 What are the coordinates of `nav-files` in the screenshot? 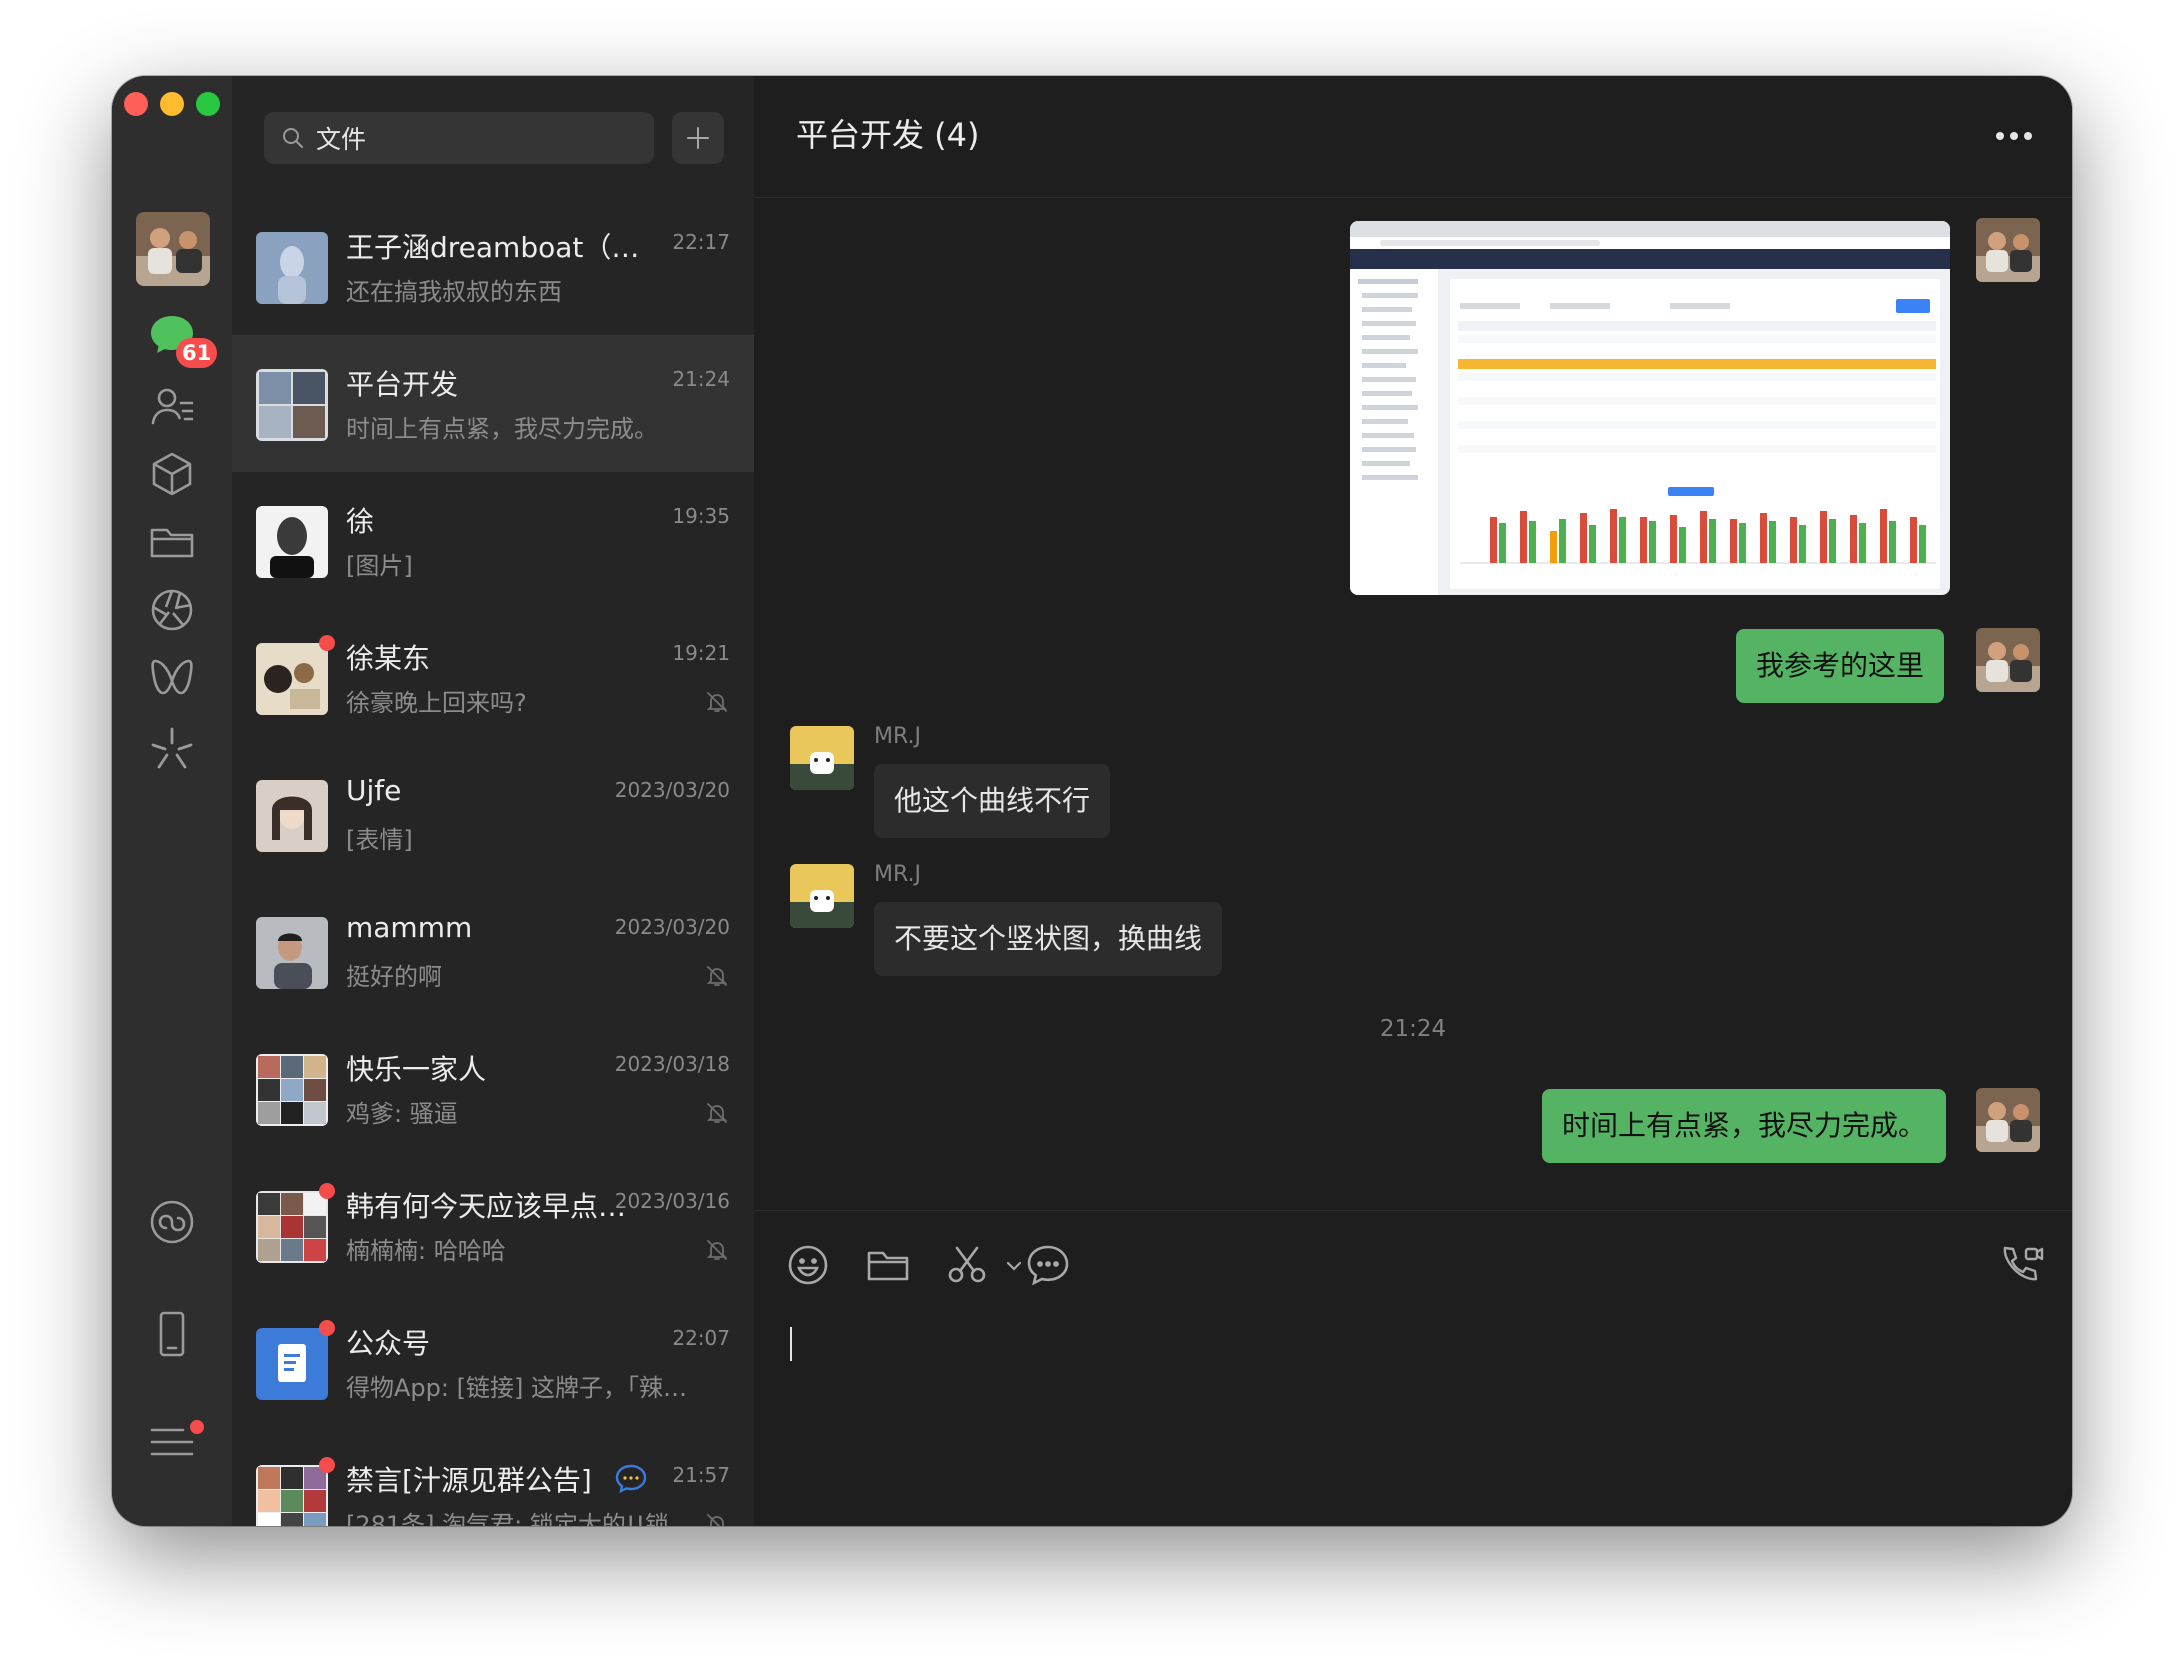 It's located at (172, 542).